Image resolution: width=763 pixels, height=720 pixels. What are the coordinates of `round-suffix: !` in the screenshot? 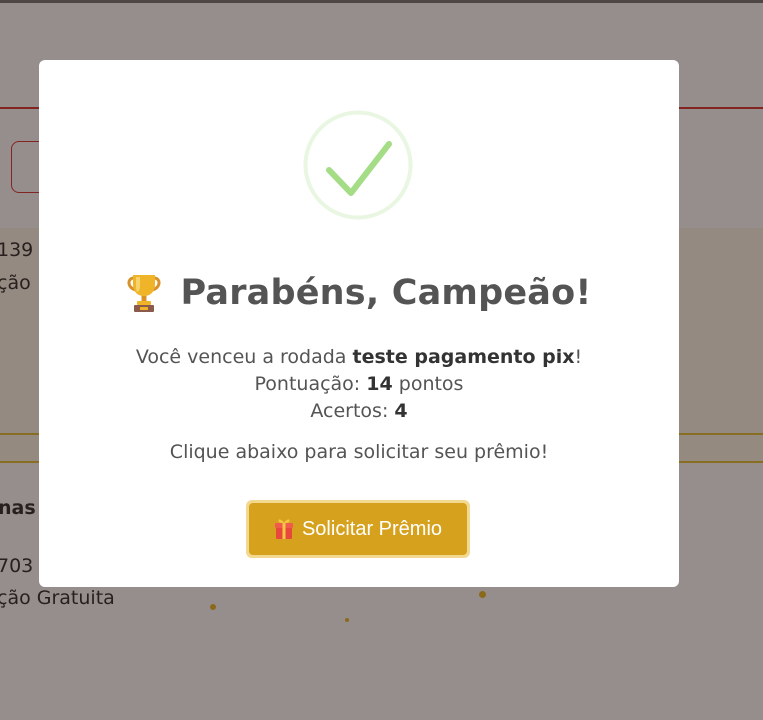 It's located at (578, 357).